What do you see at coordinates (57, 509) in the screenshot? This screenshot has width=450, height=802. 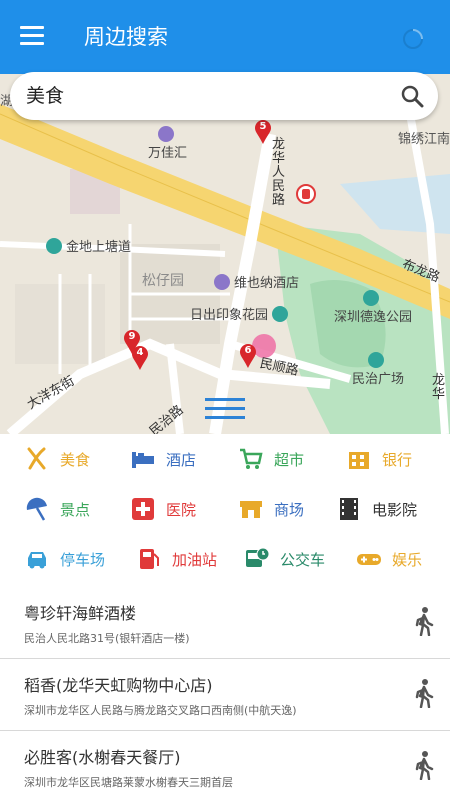 I see `category-scenic: 景点` at bounding box center [57, 509].